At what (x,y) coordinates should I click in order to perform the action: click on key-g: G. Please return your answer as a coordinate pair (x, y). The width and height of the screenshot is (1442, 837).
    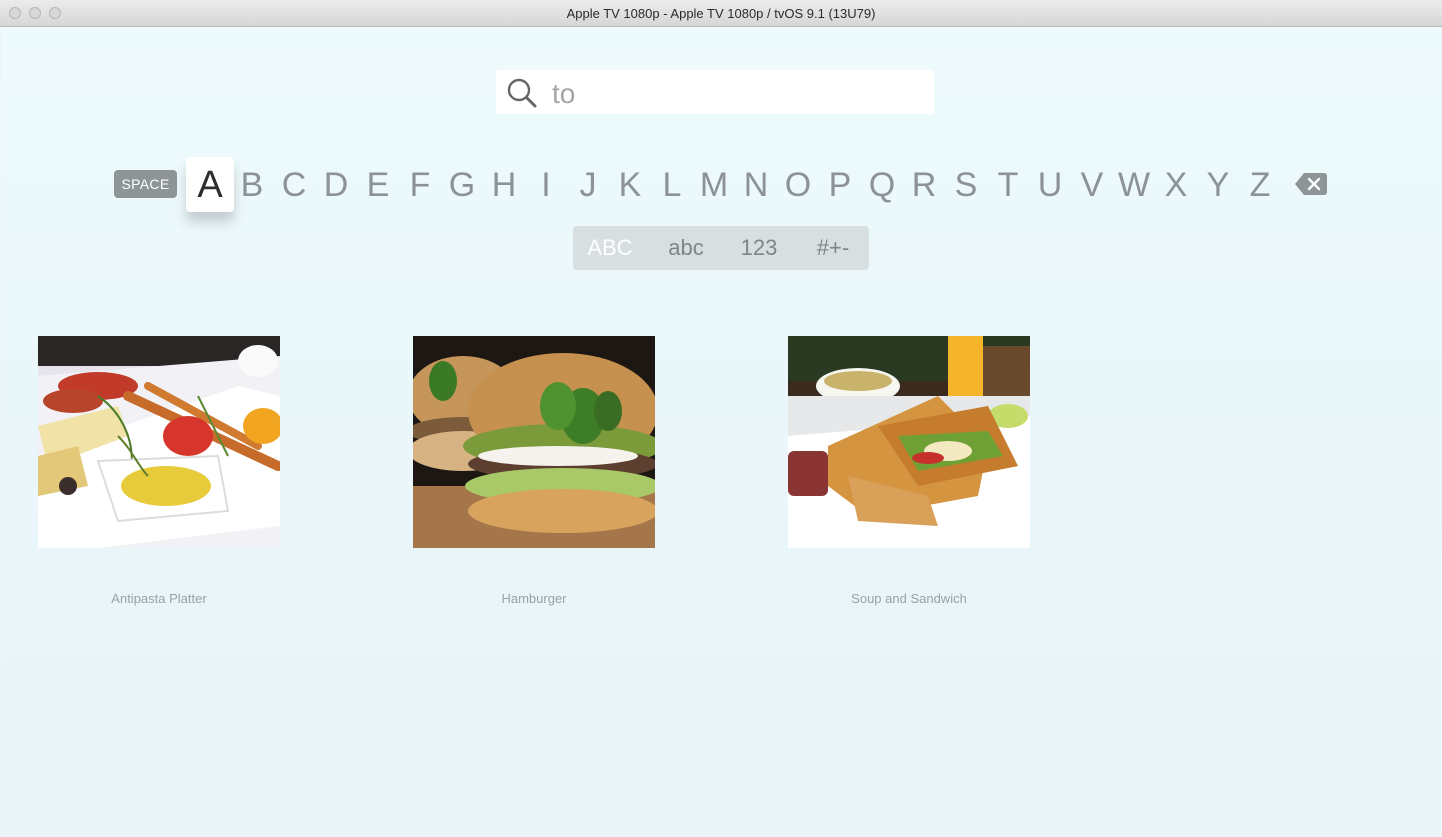
    Looking at the image, I should click on (462, 185).